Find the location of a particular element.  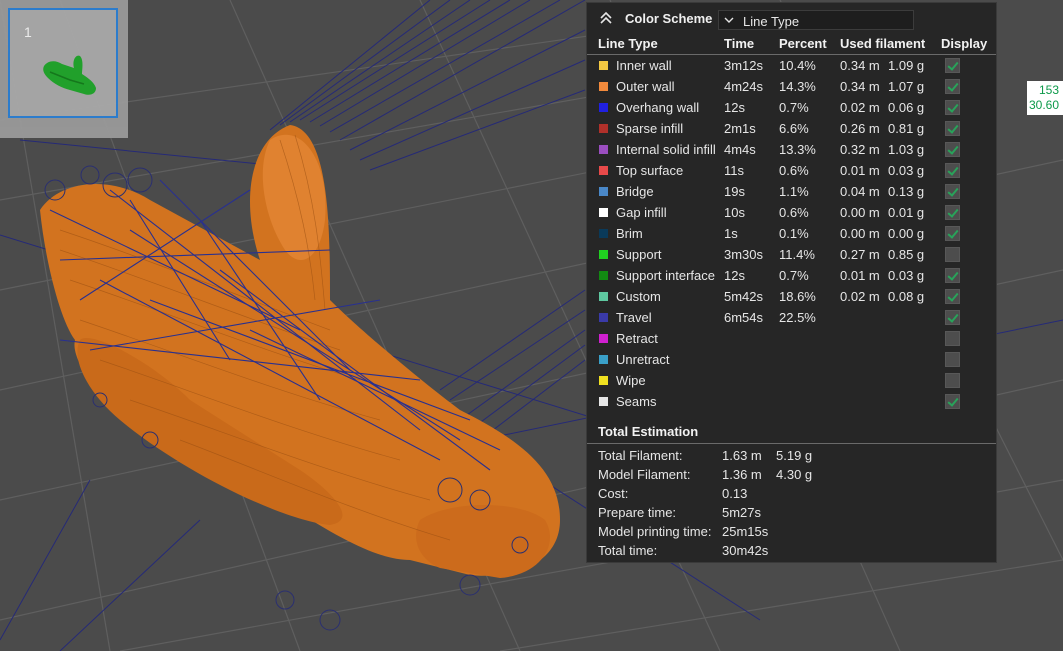

layer-readout: 153 30.60 is located at coordinates (1045, 98).